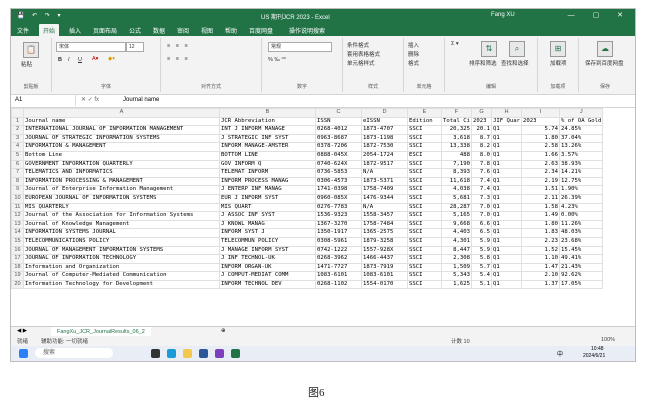  Describe the element at coordinates (540, 138) in the screenshot. I see `cell: 1.80` at that location.